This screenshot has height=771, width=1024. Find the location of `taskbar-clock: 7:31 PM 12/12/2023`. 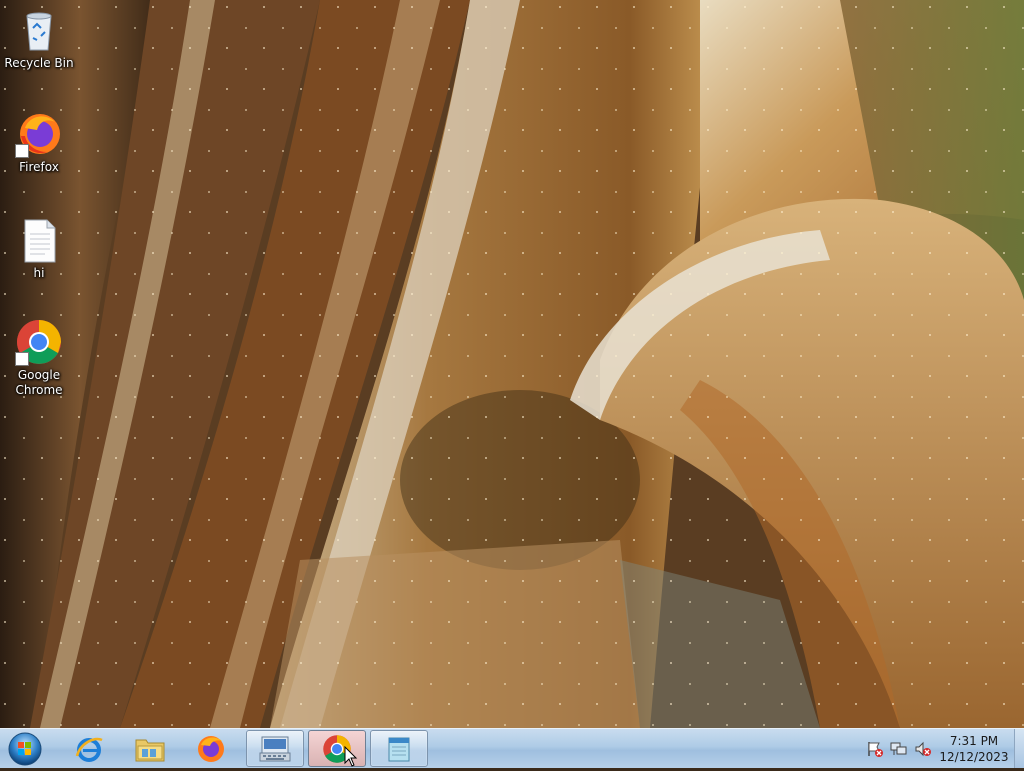

taskbar-clock: 7:31 PM 12/12/2023 is located at coordinates (974, 749).